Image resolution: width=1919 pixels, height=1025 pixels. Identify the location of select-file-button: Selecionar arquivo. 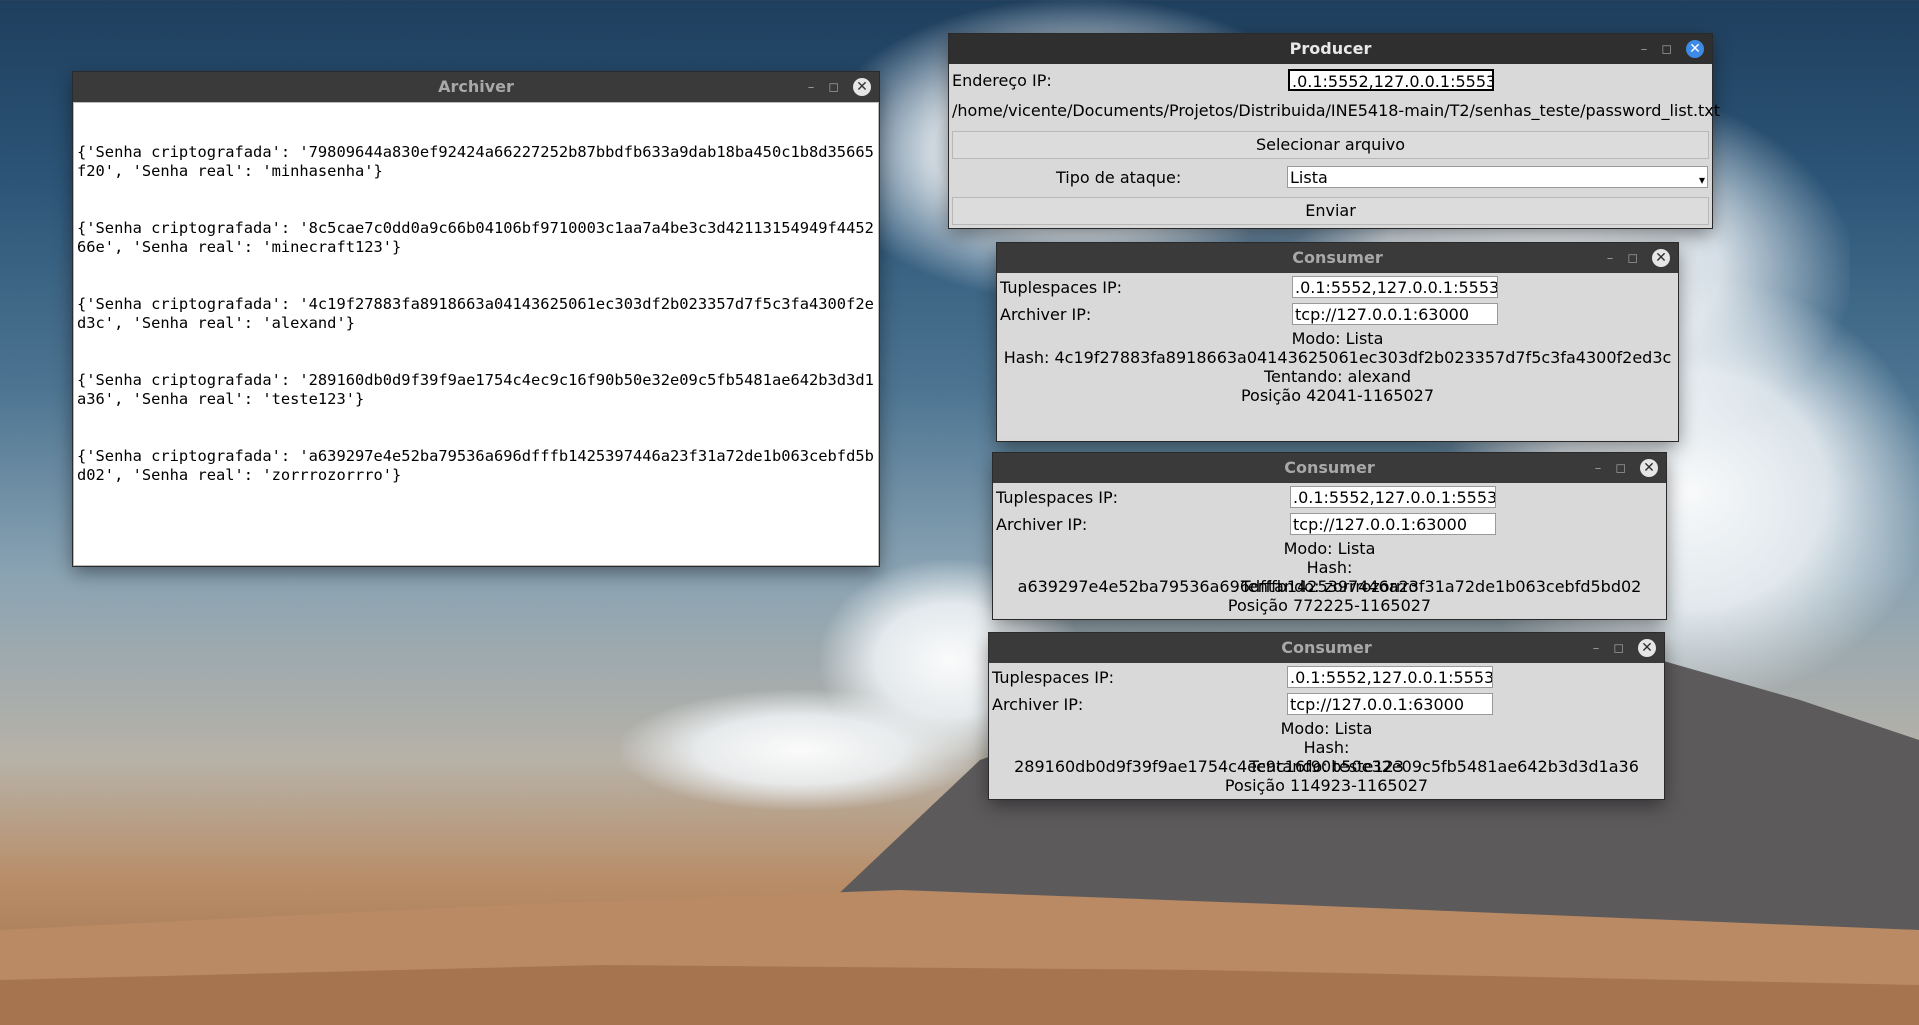
(1330, 145).